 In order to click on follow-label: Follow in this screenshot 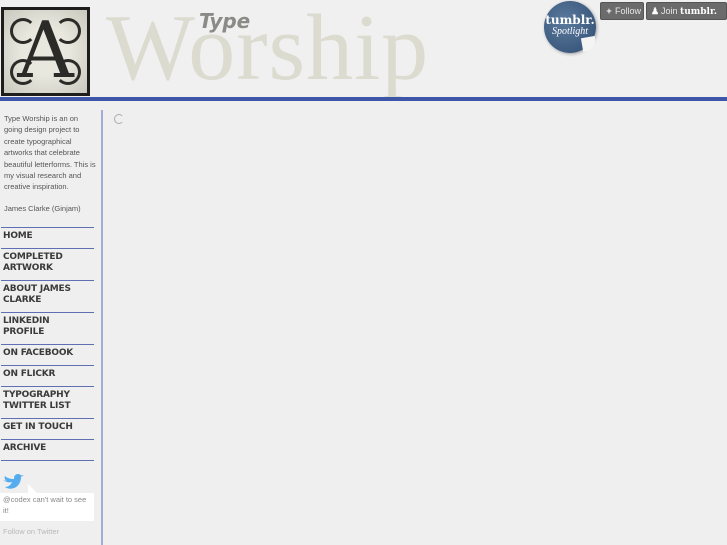, I will do `click(628, 11)`.